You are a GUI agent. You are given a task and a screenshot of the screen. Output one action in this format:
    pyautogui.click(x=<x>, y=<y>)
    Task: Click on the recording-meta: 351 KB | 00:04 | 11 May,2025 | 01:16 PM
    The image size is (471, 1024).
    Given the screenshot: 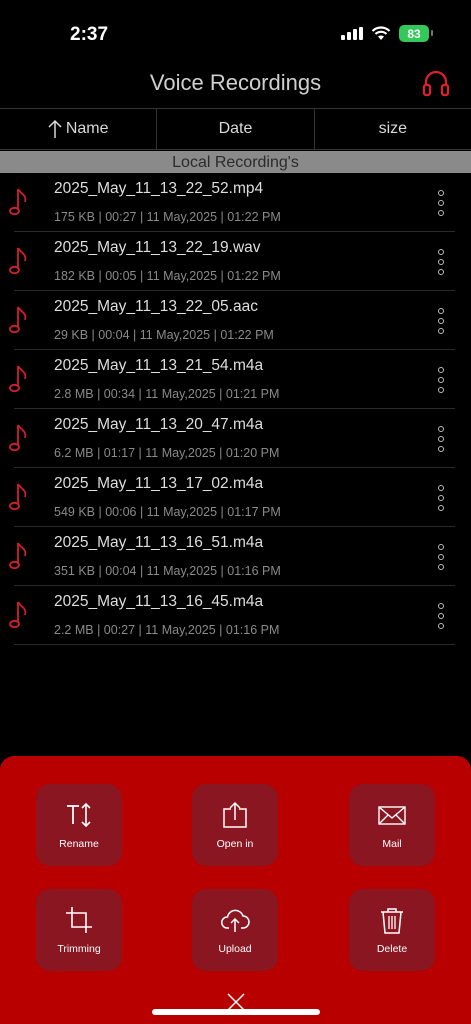 What is the action you would take?
    pyautogui.click(x=167, y=571)
    